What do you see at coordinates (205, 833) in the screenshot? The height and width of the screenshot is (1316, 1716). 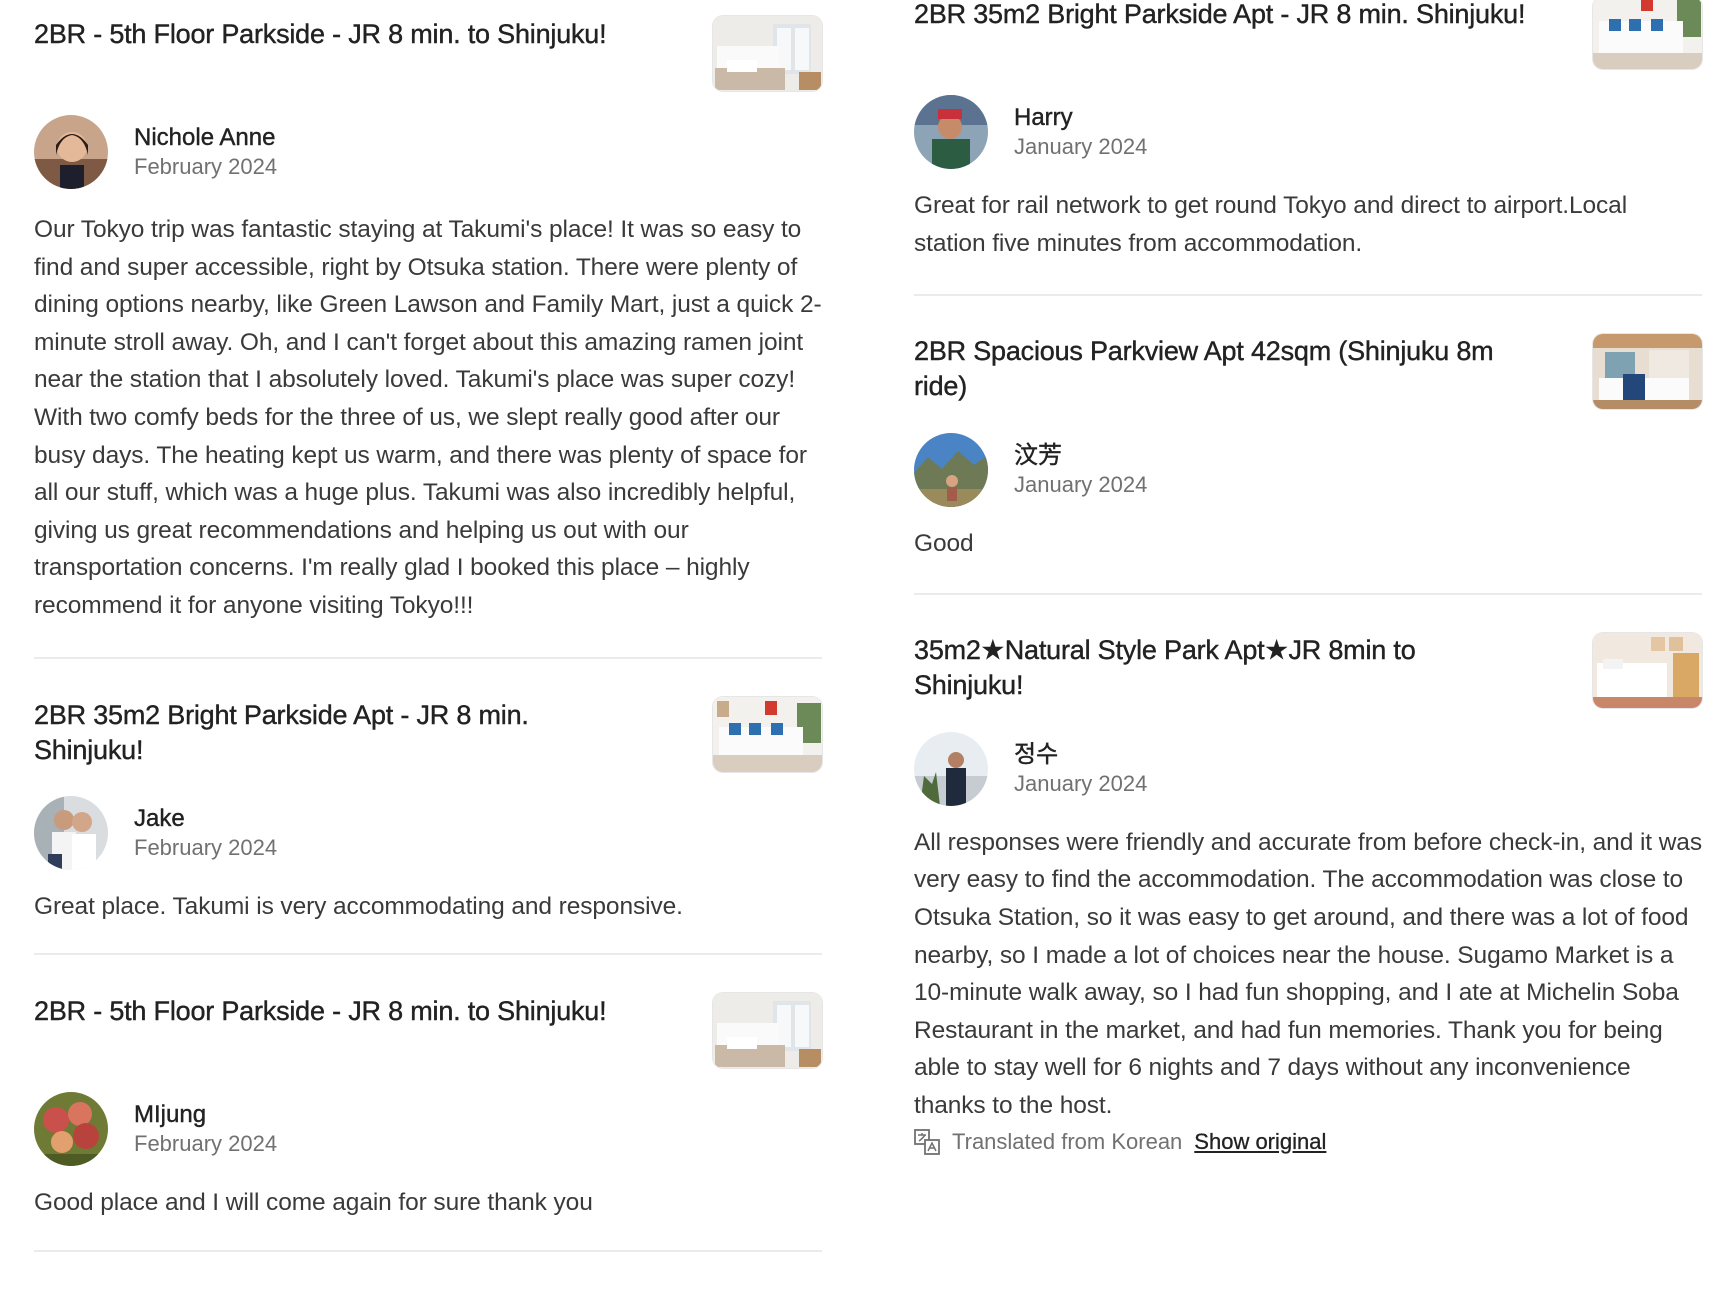 I see `reviewer-meta: Jake February 2024` at bounding box center [205, 833].